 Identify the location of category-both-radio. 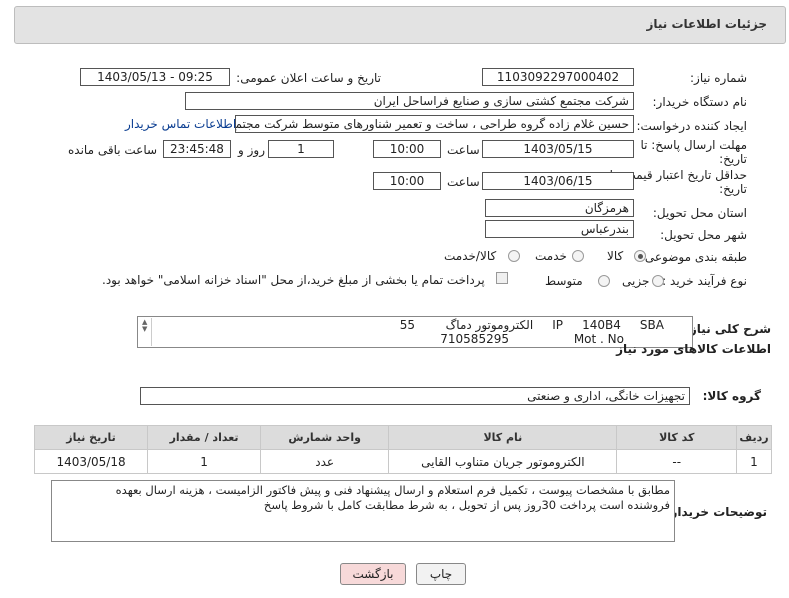
(514, 256).